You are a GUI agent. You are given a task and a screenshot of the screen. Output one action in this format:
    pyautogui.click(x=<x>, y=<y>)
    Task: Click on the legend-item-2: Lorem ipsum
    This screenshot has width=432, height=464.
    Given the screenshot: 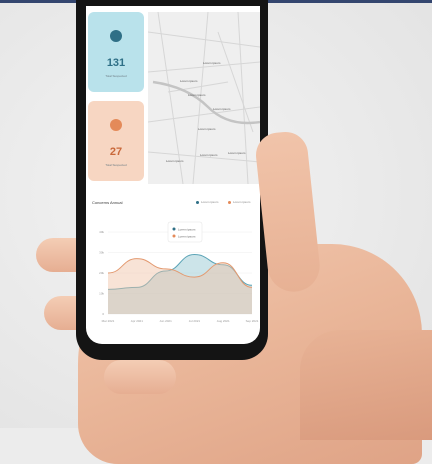 What is the action you would take?
    pyautogui.click(x=239, y=202)
    